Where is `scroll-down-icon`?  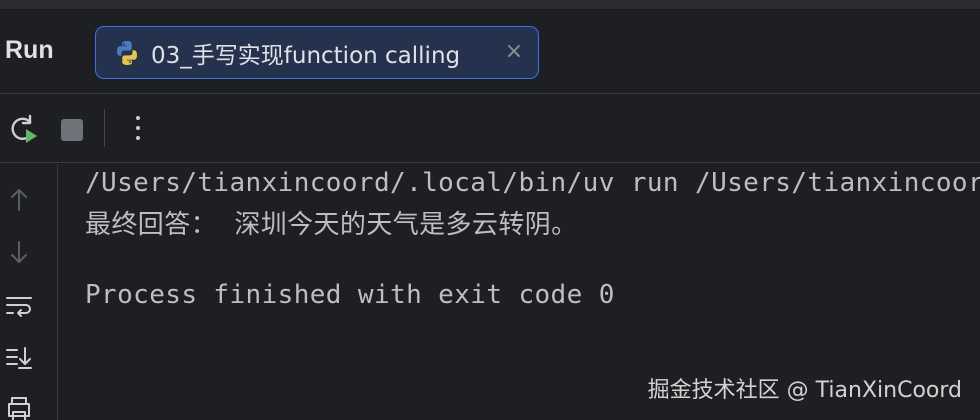 scroll-down-icon is located at coordinates (19, 253).